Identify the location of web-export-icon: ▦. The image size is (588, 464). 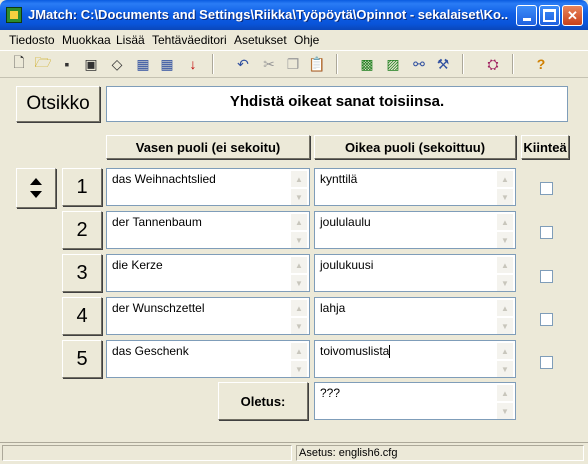
(143, 64).